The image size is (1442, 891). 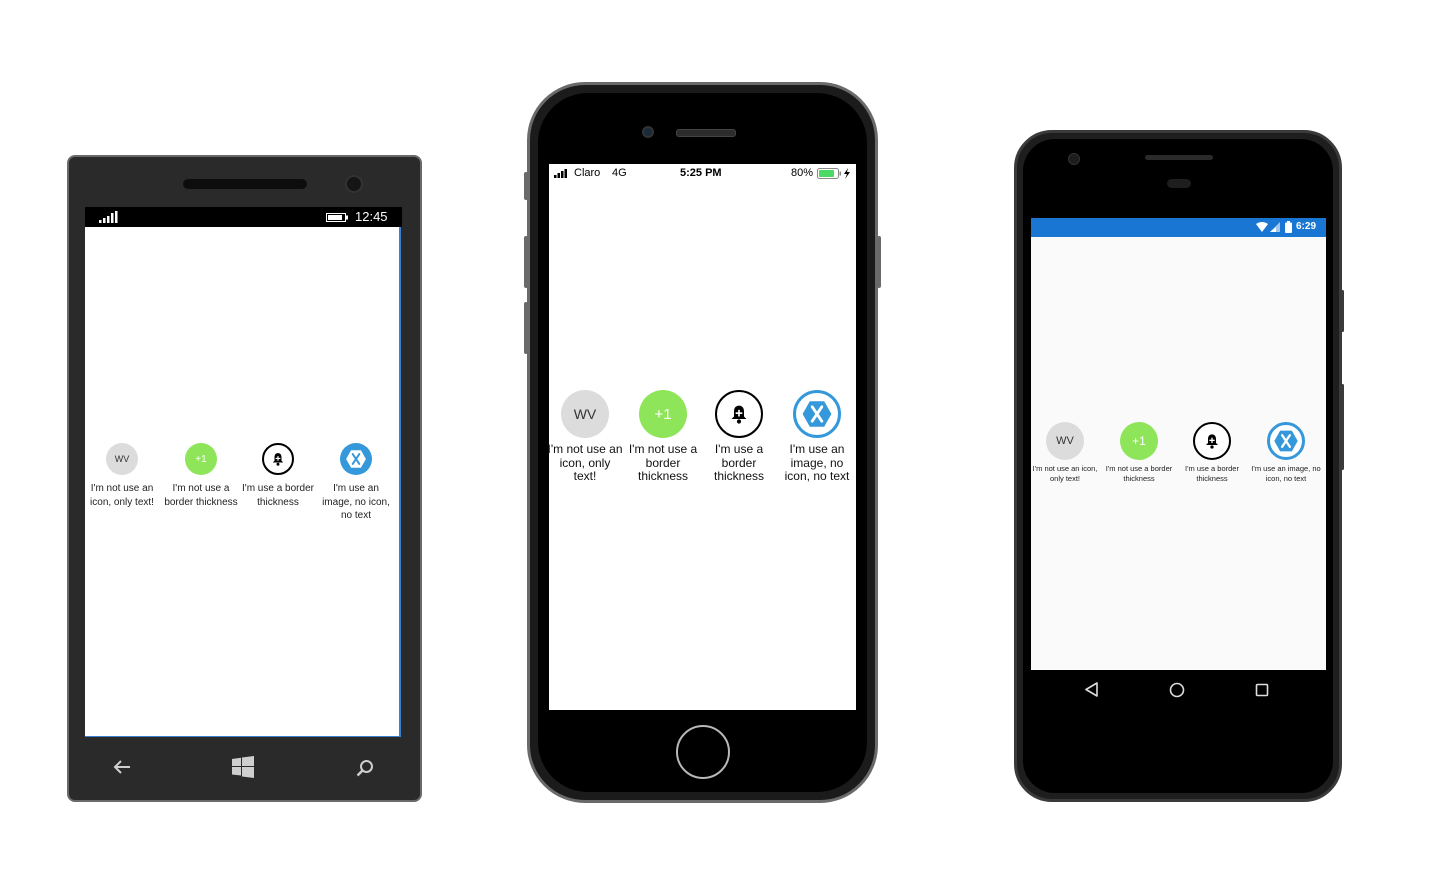 I want to click on carrier-name: Claro, so click(x=587, y=173).